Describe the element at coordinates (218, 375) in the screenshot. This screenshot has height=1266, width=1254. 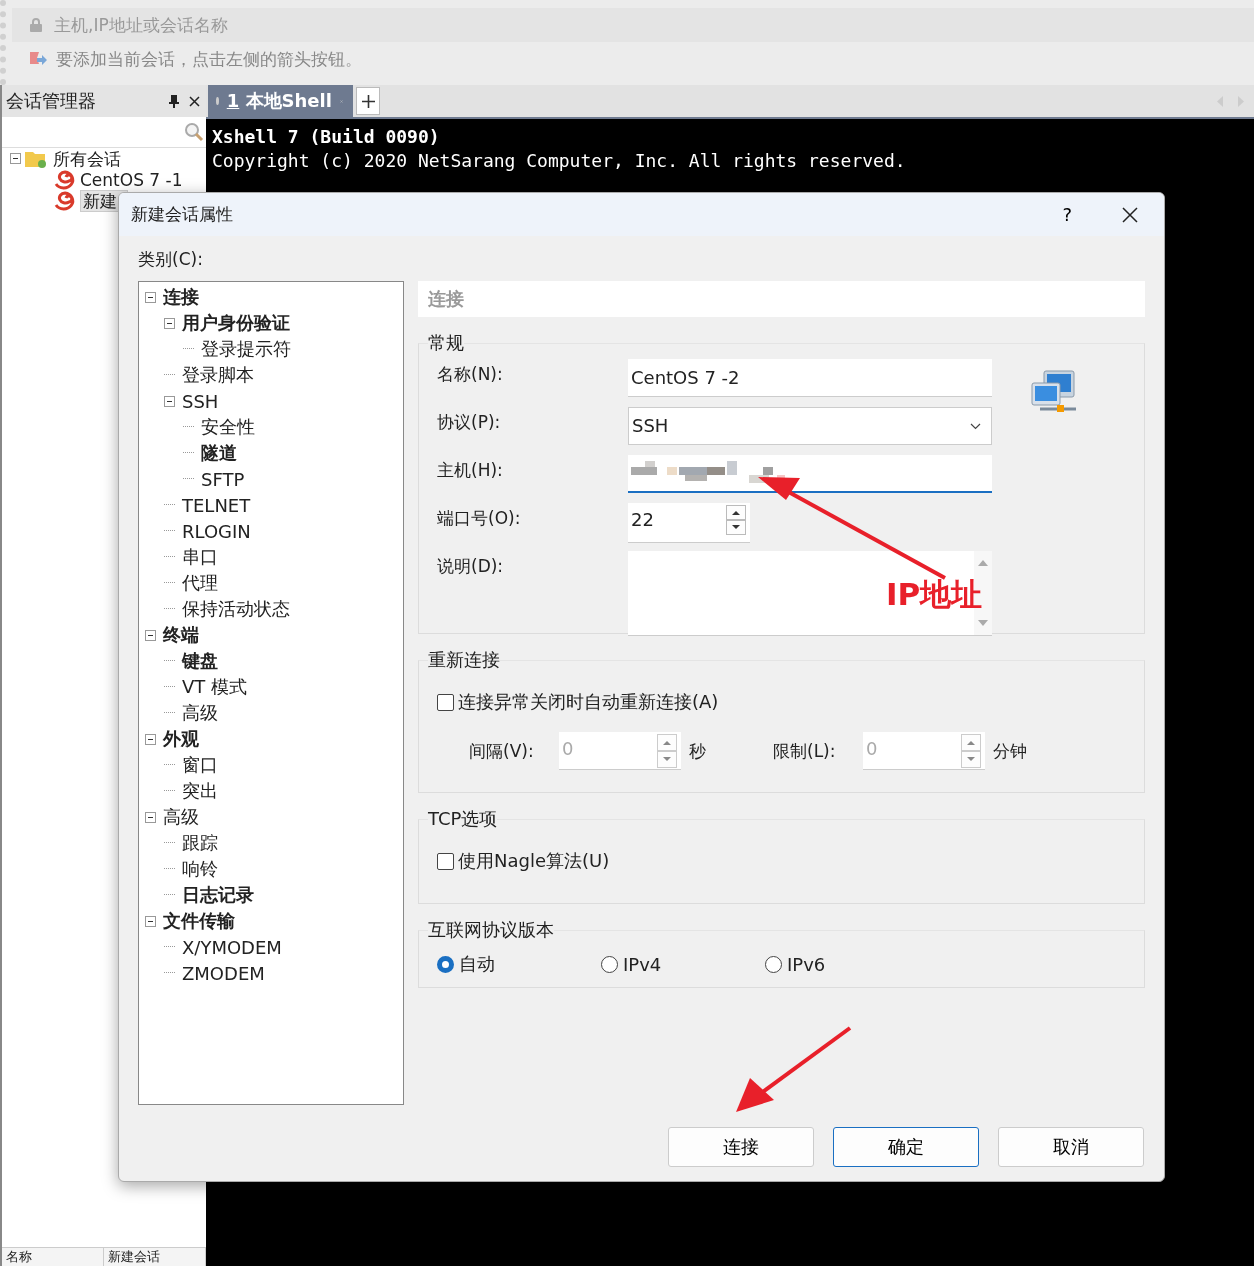
I see `category-item: 登录脚本` at that location.